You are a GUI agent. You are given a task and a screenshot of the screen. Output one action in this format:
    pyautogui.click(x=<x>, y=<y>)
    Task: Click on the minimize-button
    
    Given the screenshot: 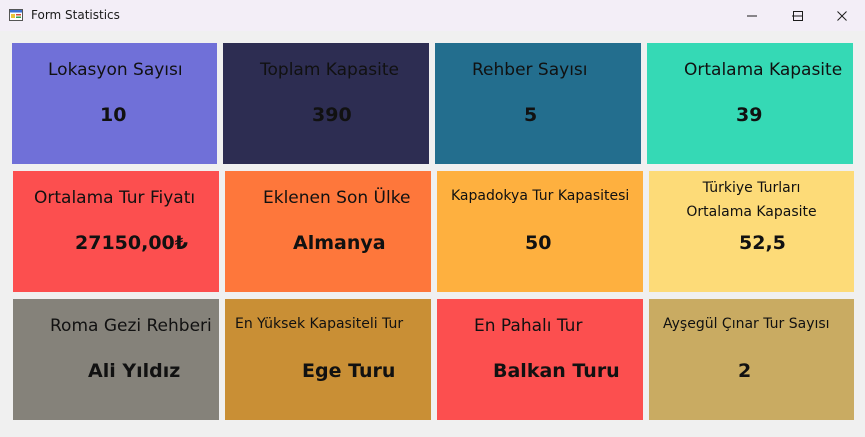 What is the action you would take?
    pyautogui.click(x=752, y=15)
    